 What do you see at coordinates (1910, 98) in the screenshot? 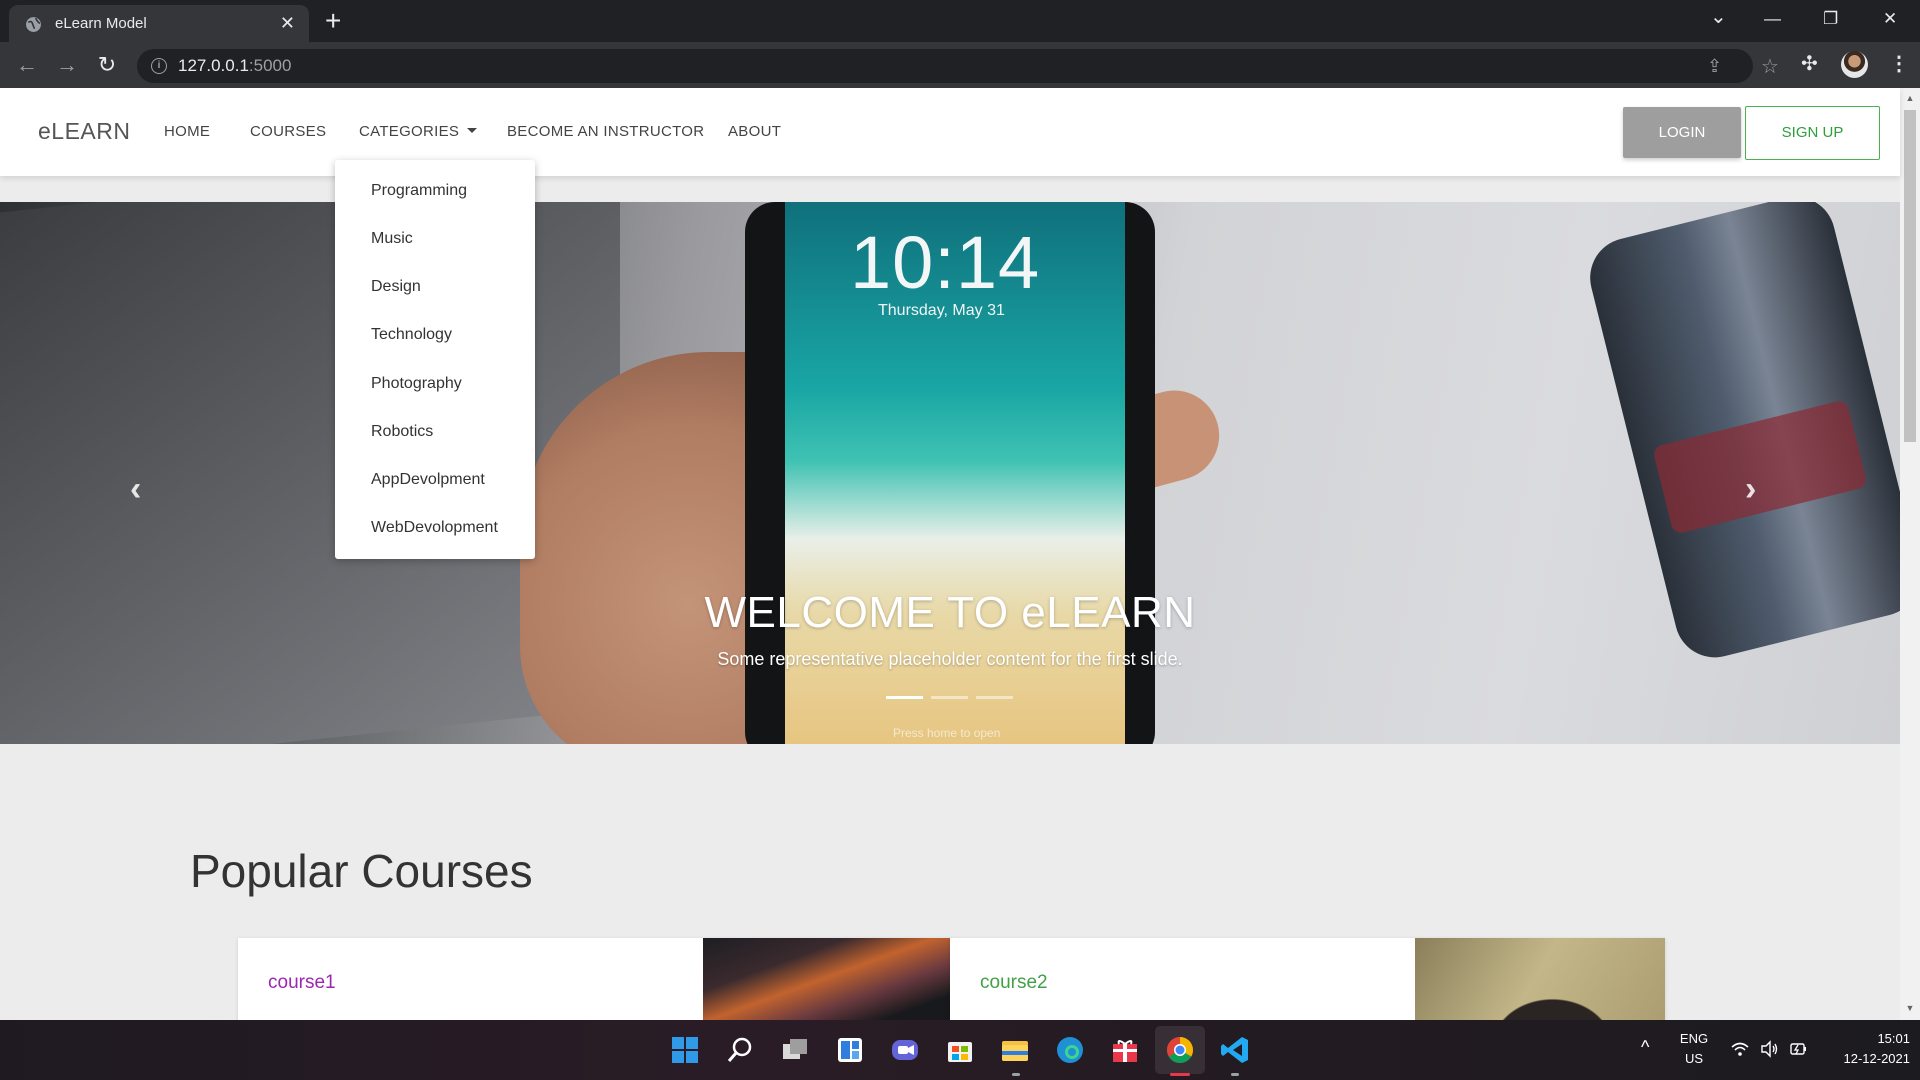
I see `scroll-up-icon: ▲` at bounding box center [1910, 98].